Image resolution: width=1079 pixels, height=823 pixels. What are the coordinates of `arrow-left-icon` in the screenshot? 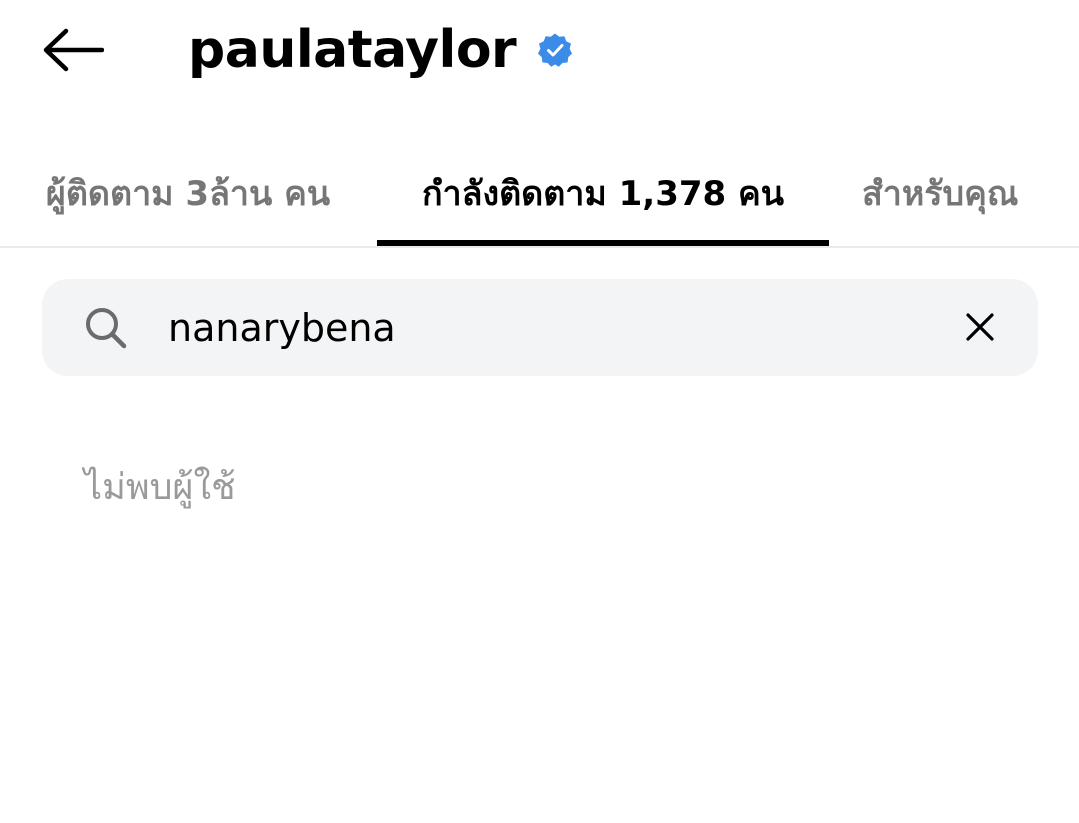 It's located at (73, 50).